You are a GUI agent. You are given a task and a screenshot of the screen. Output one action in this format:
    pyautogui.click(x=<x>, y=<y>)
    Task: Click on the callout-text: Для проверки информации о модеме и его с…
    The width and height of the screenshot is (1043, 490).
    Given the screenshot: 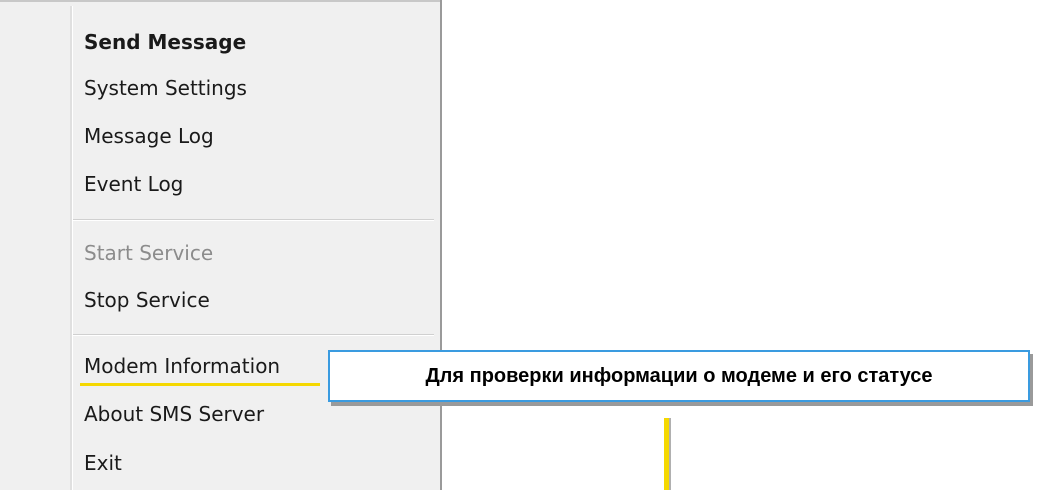 What is the action you would take?
    pyautogui.click(x=679, y=375)
    